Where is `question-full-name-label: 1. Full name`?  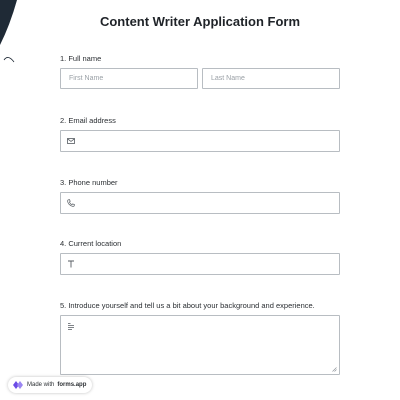
question-full-name-label: 1. Full name is located at coordinates (81, 58).